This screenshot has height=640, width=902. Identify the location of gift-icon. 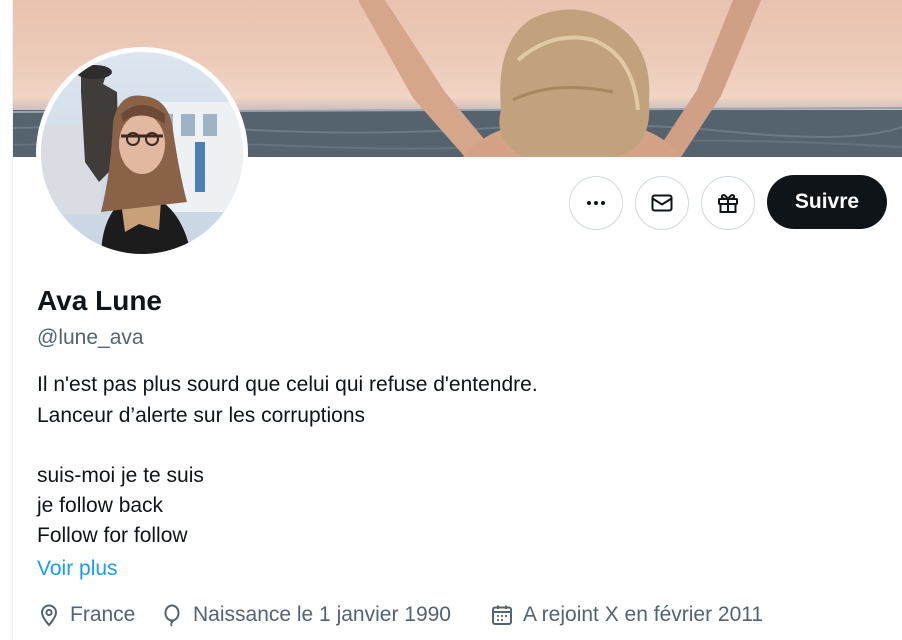
(728, 203).